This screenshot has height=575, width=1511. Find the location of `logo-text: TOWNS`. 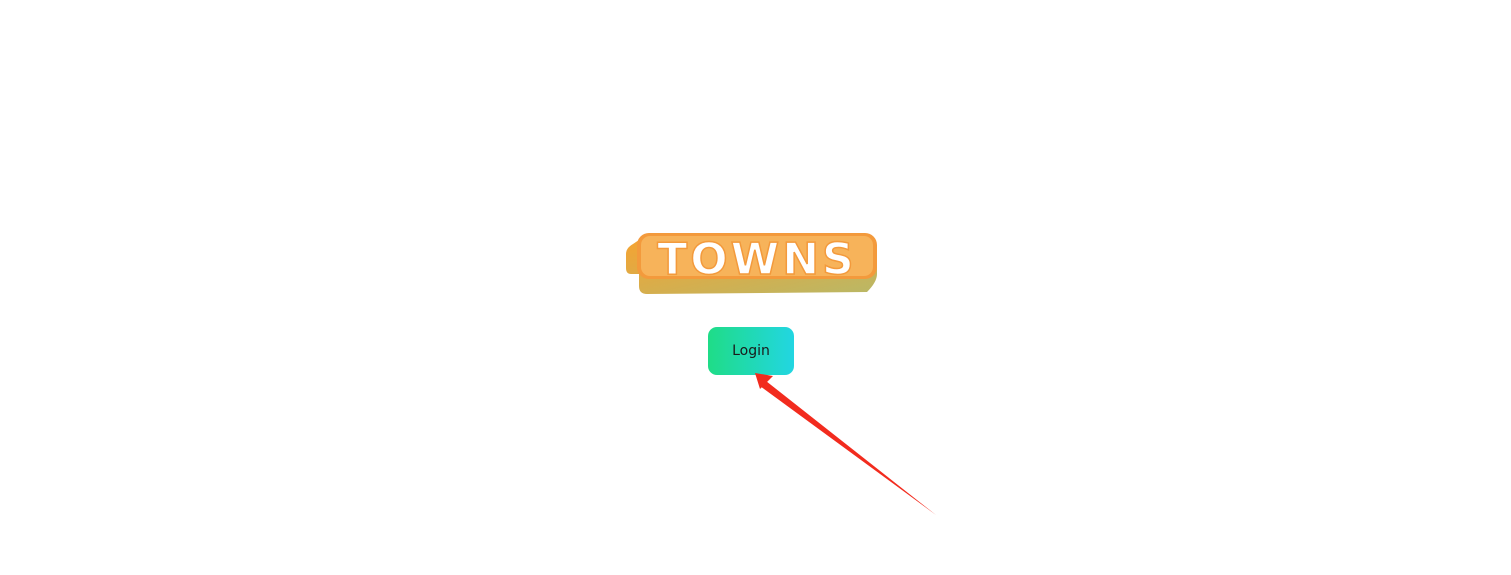

logo-text: TOWNS is located at coordinates (756, 259).